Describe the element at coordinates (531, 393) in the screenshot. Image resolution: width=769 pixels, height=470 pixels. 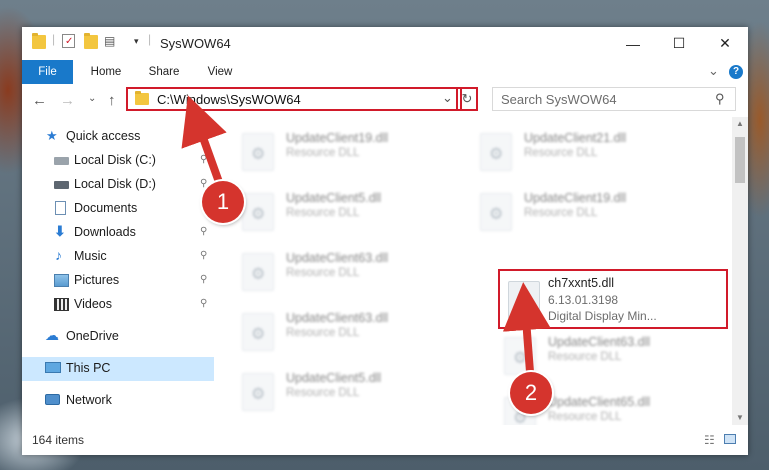
I see `step-2-badge: 2` at that location.